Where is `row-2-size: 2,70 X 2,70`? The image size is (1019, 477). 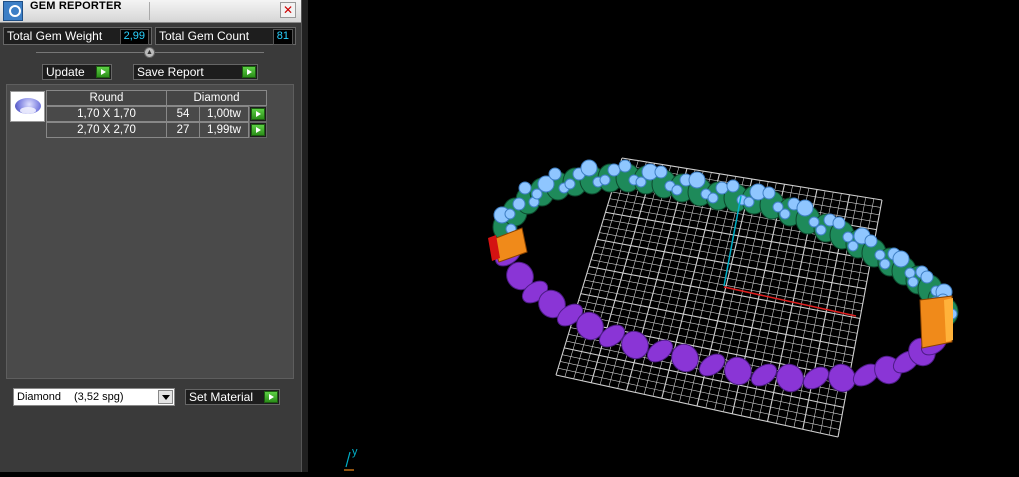 row-2-size: 2,70 X 2,70 is located at coordinates (106, 130).